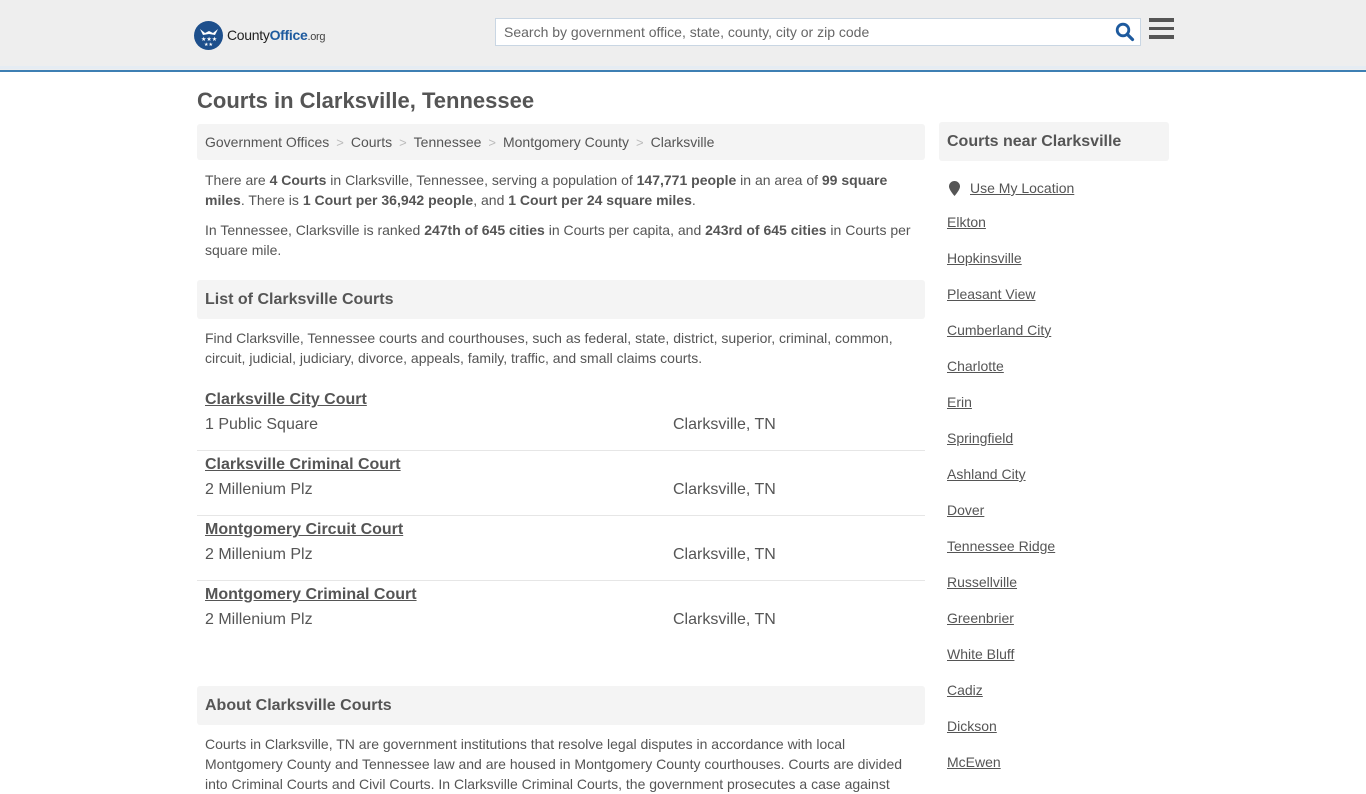 The image size is (1366, 794). I want to click on summary-text: . There is, so click(271, 200).